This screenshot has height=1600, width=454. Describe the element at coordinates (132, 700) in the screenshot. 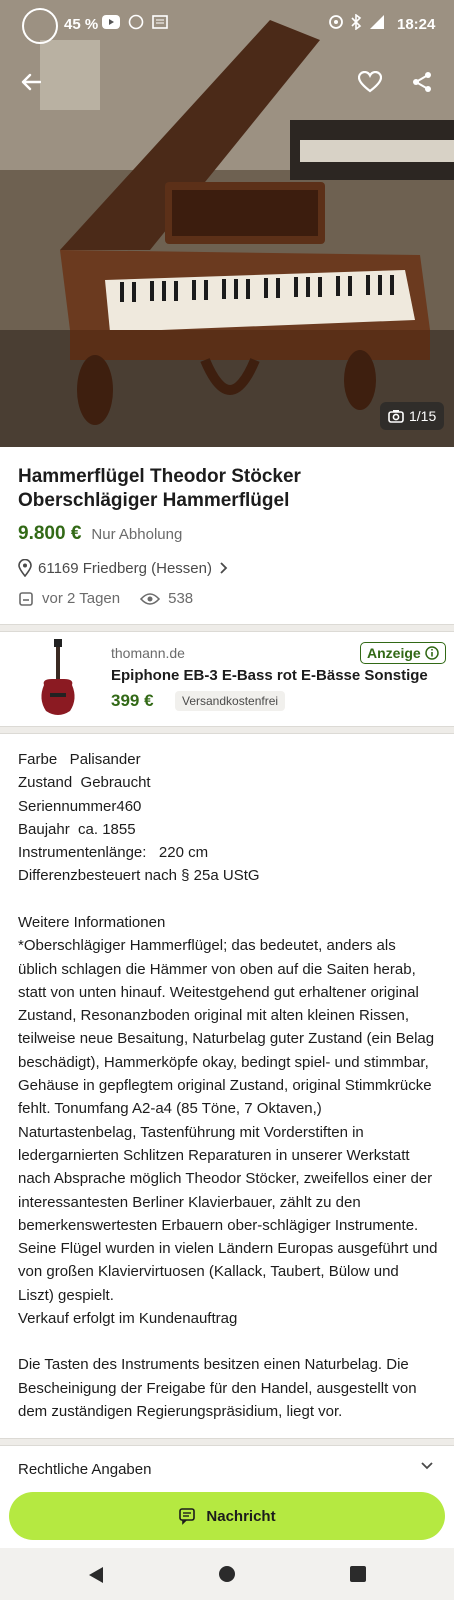

I see `ad-price: 399 €` at that location.